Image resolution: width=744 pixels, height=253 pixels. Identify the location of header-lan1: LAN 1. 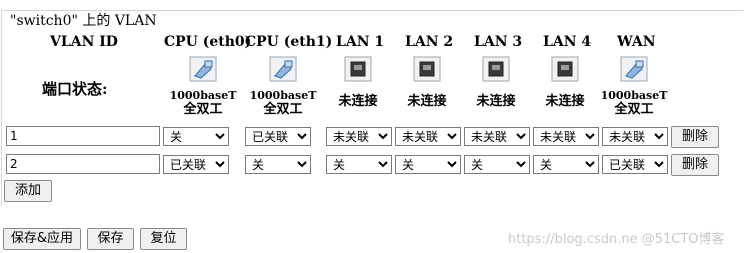
(360, 42).